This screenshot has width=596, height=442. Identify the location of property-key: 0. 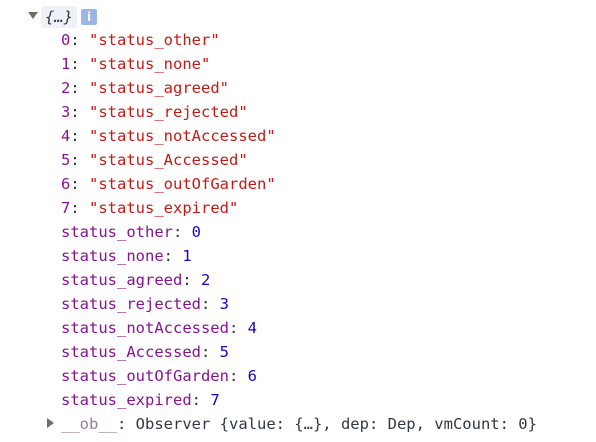
(66, 40).